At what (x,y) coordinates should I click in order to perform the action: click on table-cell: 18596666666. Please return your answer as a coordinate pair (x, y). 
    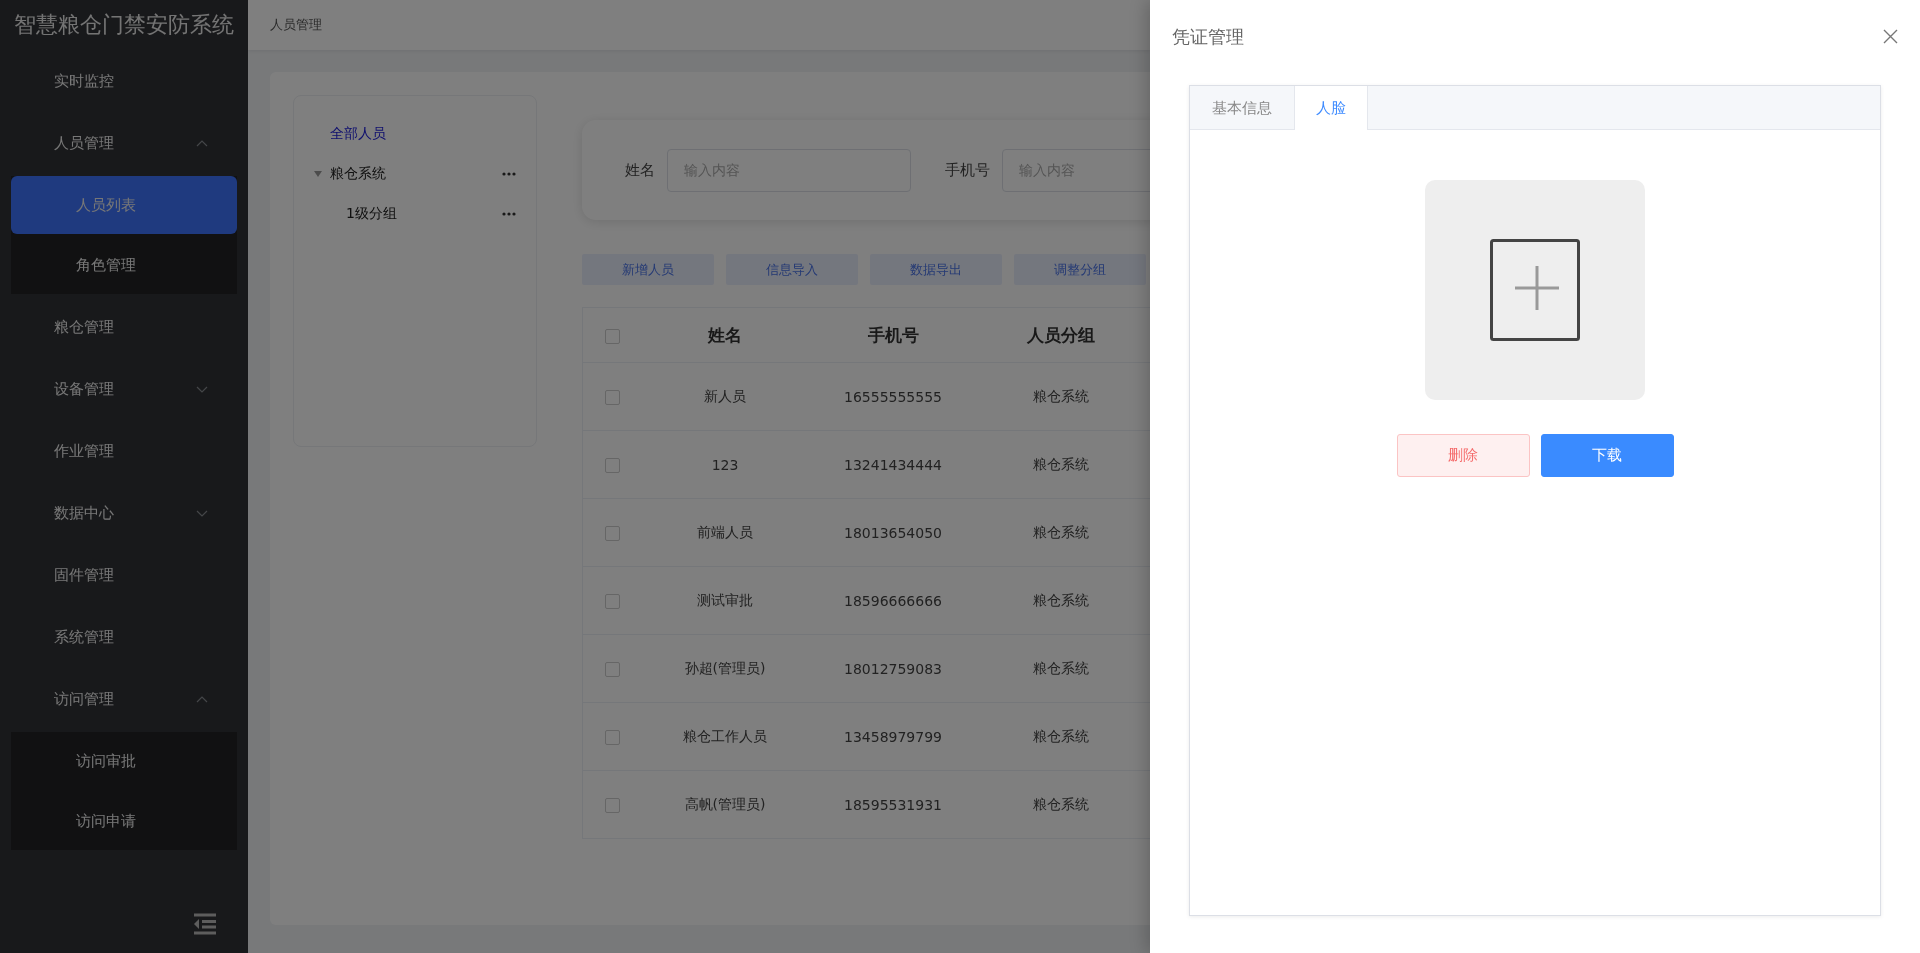
    Looking at the image, I should click on (893, 600).